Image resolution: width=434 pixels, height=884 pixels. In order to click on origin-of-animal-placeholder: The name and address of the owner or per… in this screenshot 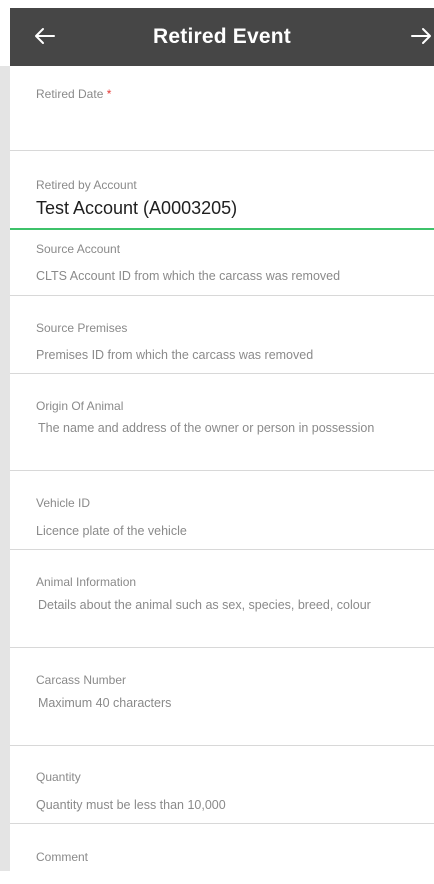, I will do `click(206, 428)`.